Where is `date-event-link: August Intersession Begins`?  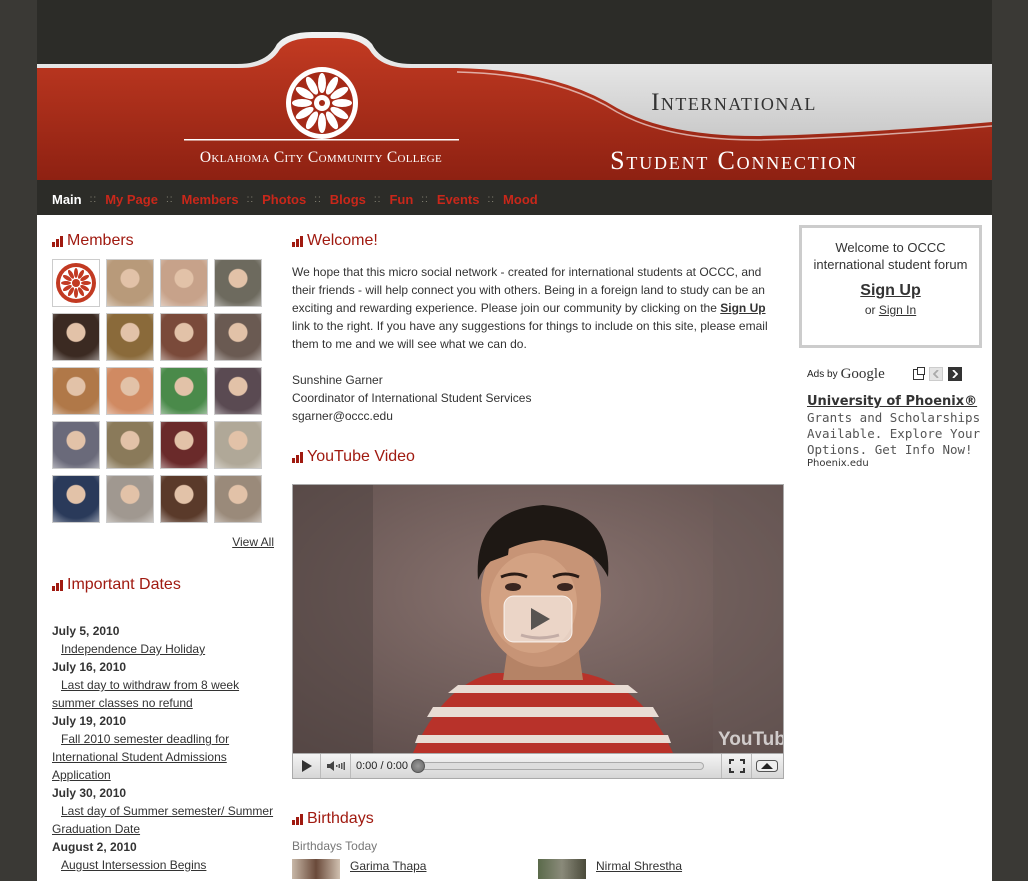
date-event-link: August Intersession Begins is located at coordinates (133, 865).